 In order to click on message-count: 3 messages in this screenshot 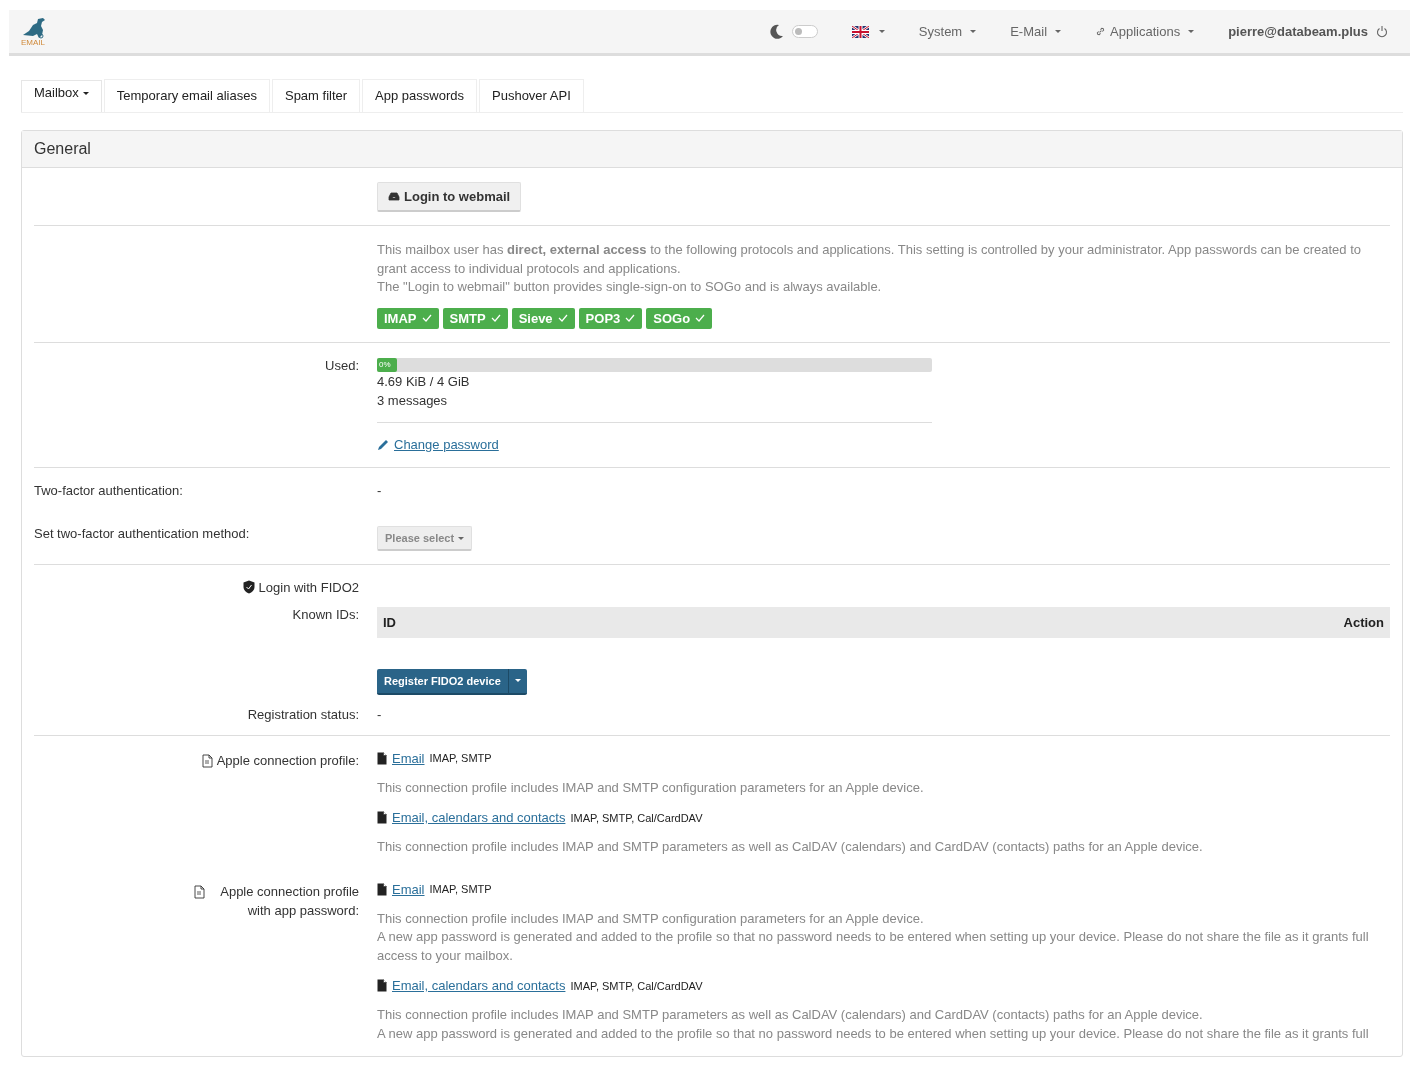, I will do `click(413, 400)`.